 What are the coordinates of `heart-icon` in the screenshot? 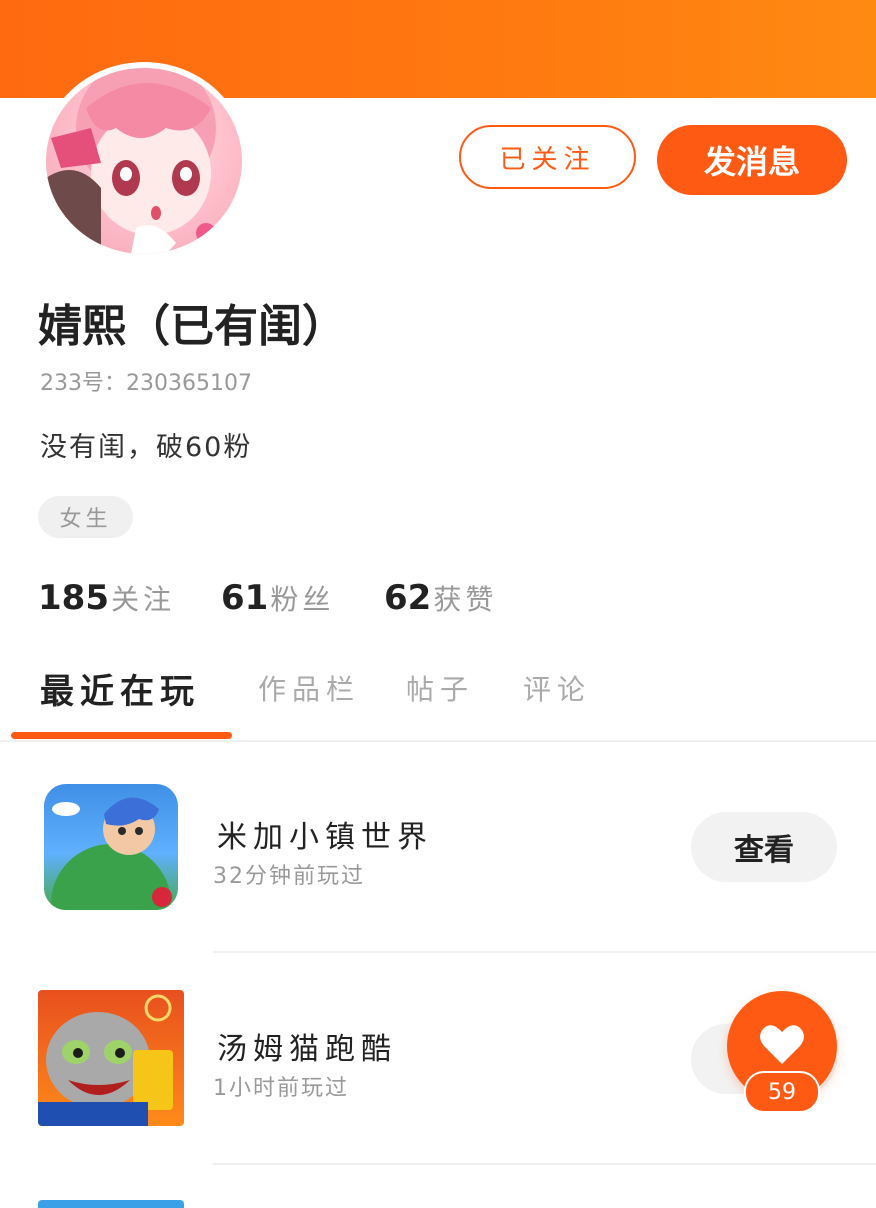 It's located at (782, 1046).